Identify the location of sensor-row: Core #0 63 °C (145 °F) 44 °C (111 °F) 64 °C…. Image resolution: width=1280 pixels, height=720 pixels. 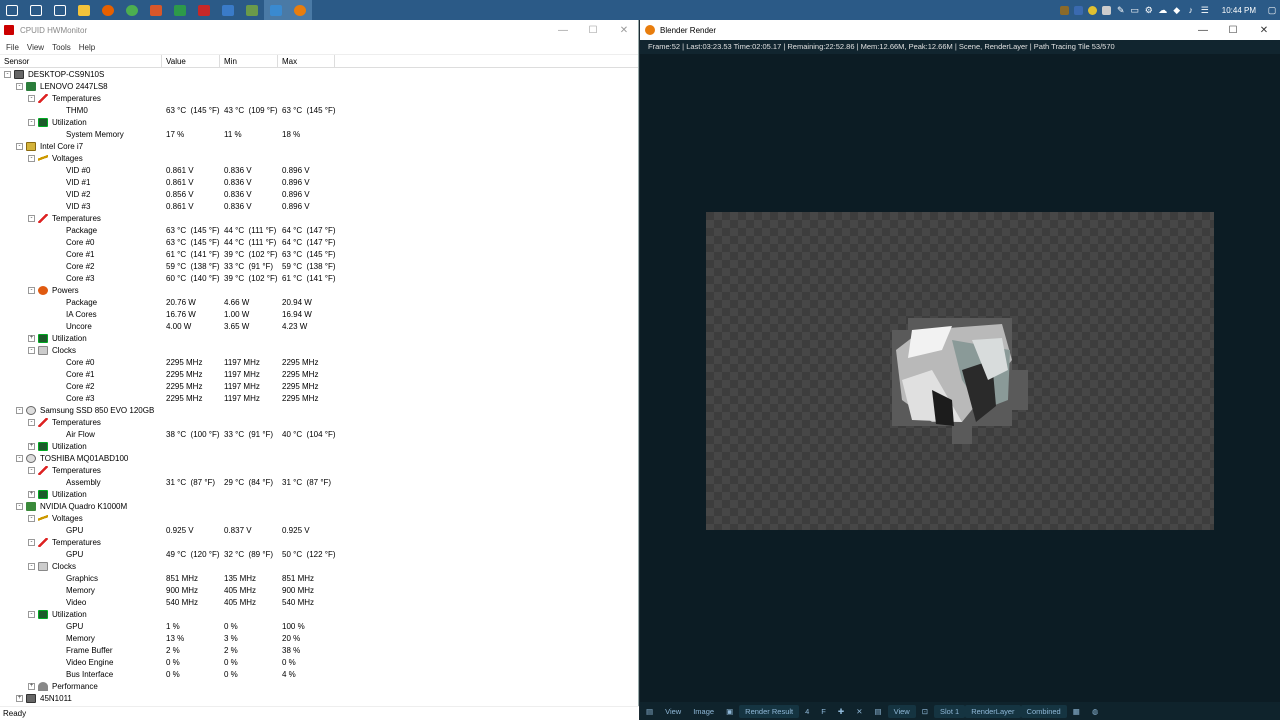
(319, 242).